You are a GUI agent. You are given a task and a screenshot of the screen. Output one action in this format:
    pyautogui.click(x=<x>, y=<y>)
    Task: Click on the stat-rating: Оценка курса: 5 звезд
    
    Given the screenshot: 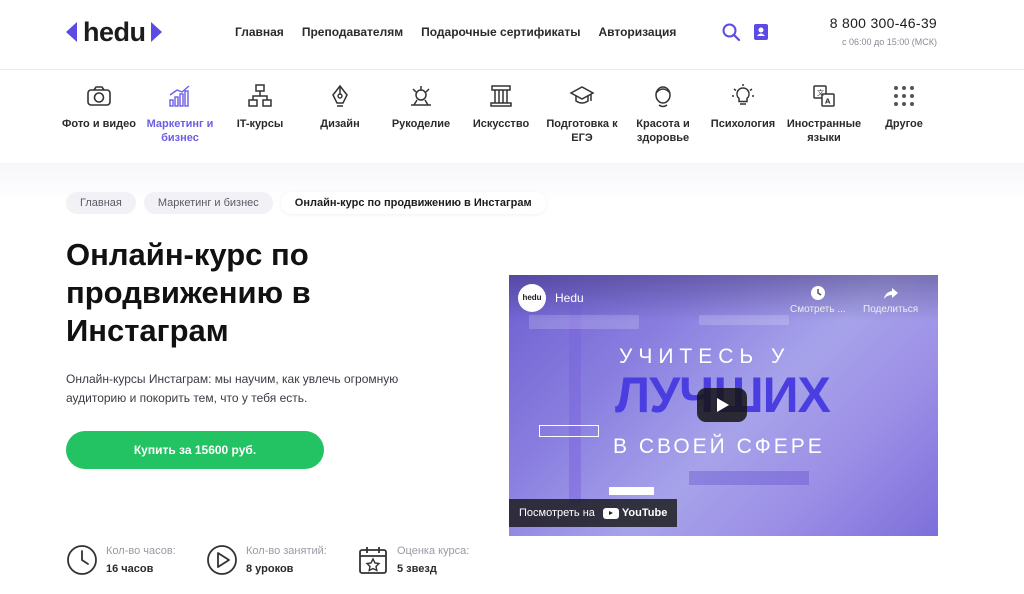 What is the action you would take?
    pyautogui.click(x=413, y=560)
    